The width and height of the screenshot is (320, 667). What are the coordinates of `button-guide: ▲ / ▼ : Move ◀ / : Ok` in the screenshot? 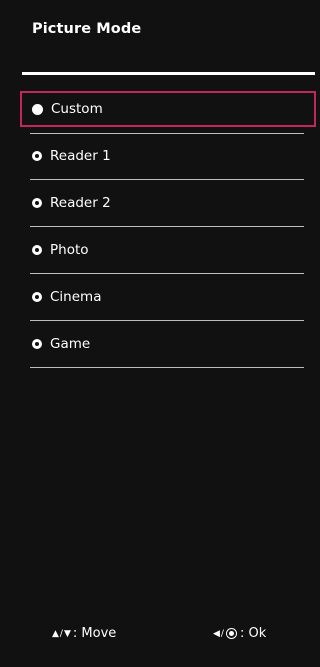 It's located at (160, 636).